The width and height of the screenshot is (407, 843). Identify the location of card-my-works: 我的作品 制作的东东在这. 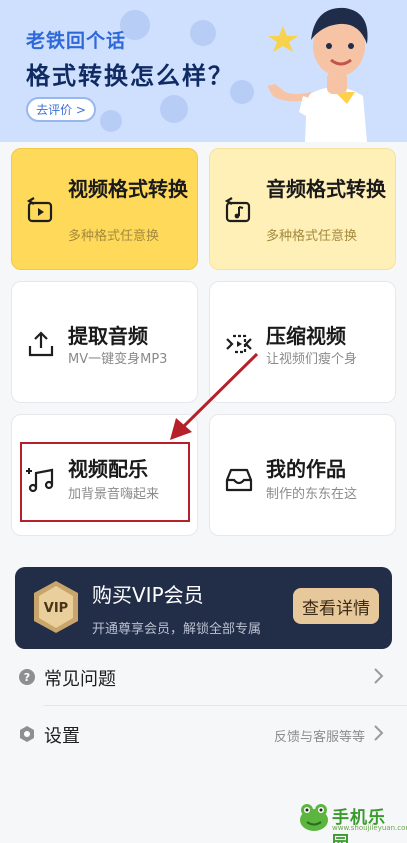
(302, 475).